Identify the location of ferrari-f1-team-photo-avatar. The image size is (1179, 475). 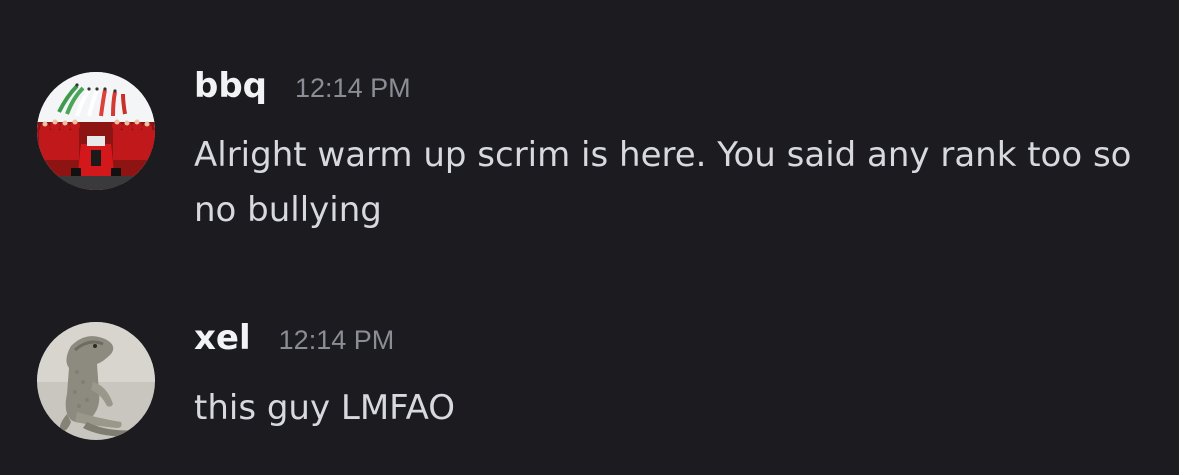
(96, 131).